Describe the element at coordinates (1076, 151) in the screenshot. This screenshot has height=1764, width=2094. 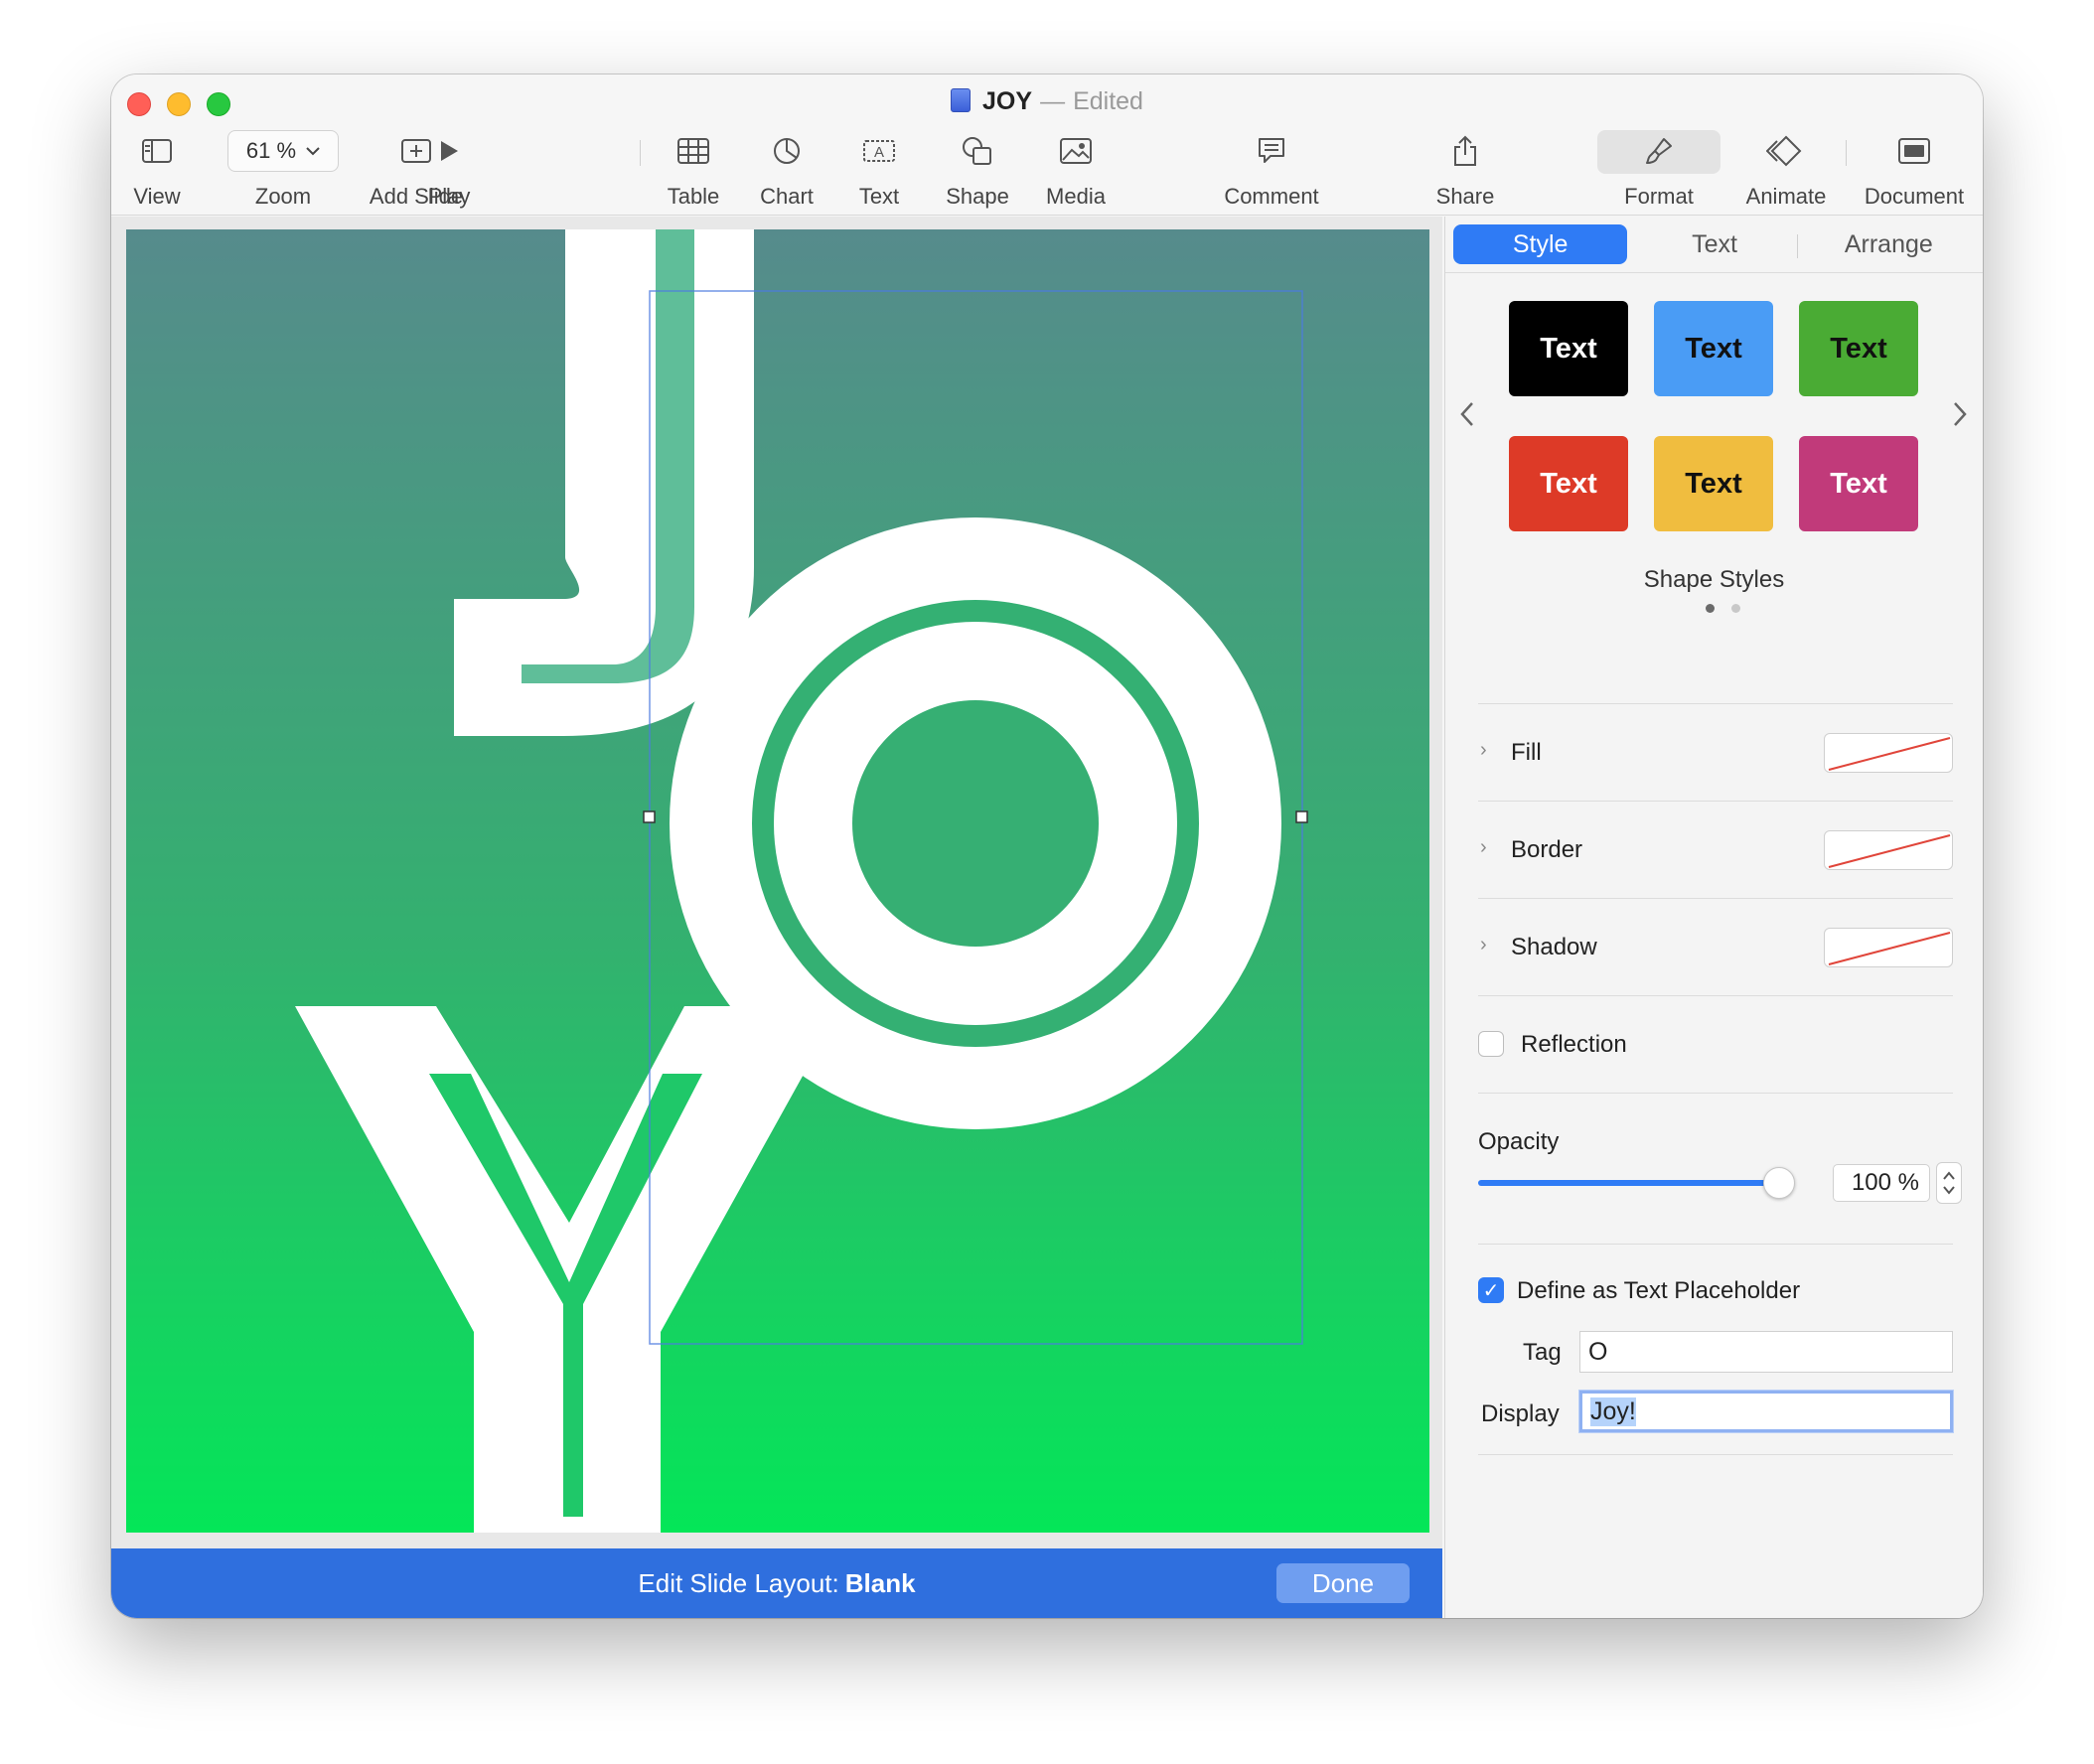
I see `photo-icon` at that location.